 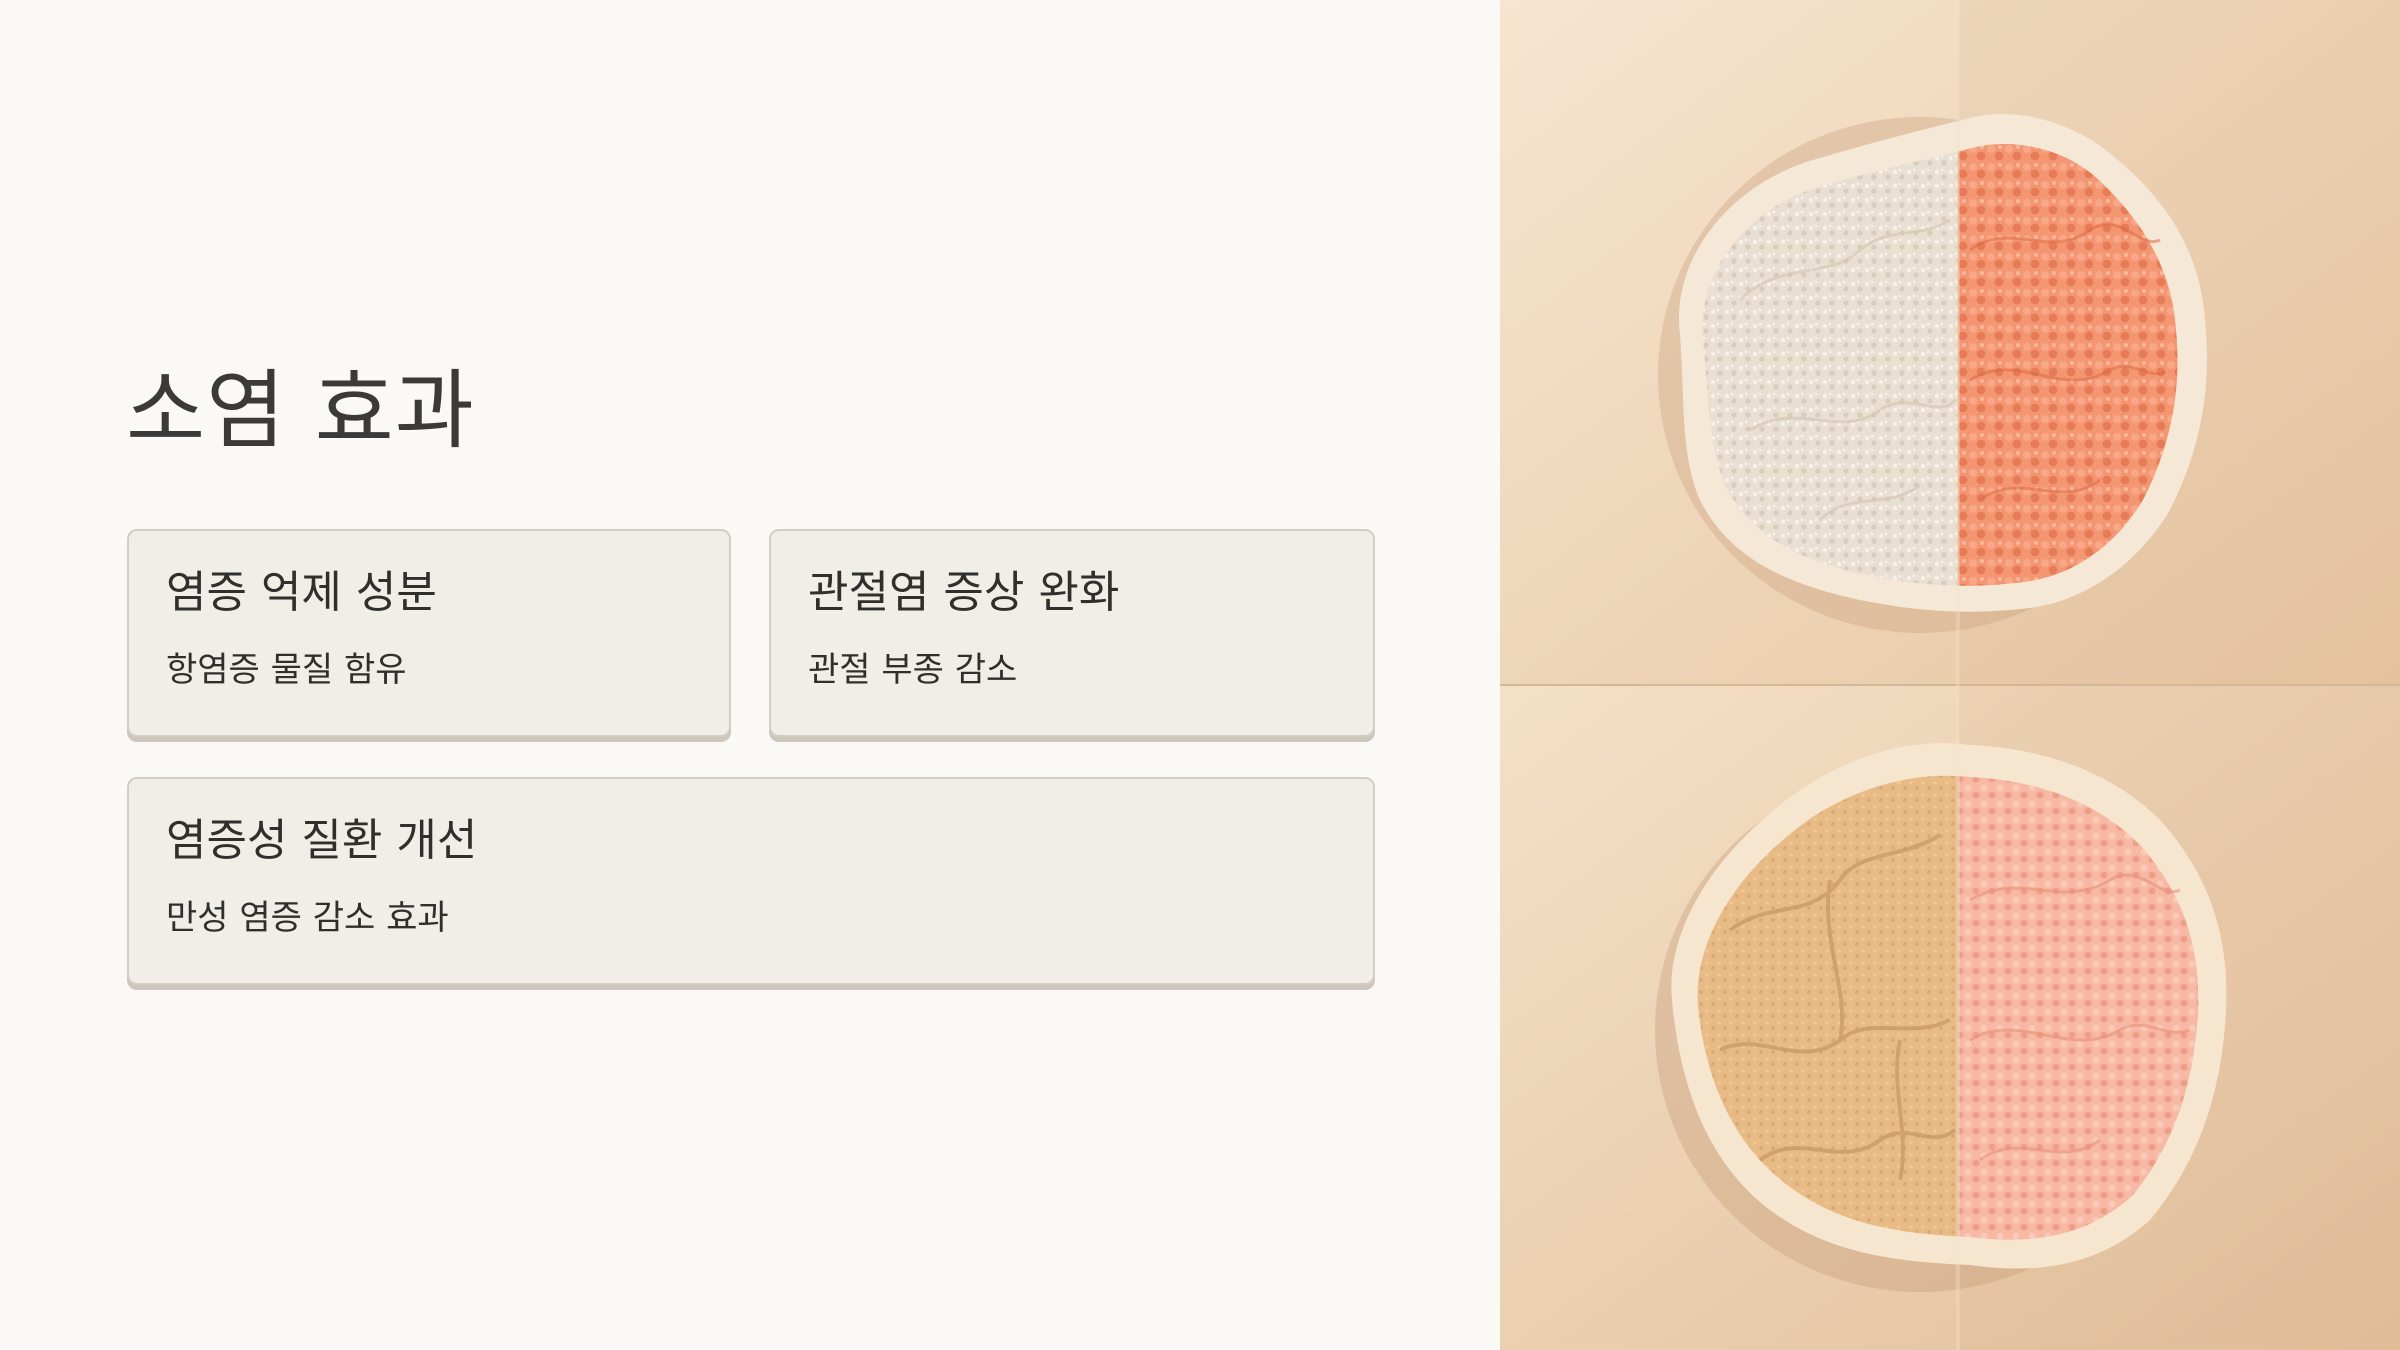 What do you see at coordinates (300, 411) in the screenshot?
I see `slide-title: 소염 효과` at bounding box center [300, 411].